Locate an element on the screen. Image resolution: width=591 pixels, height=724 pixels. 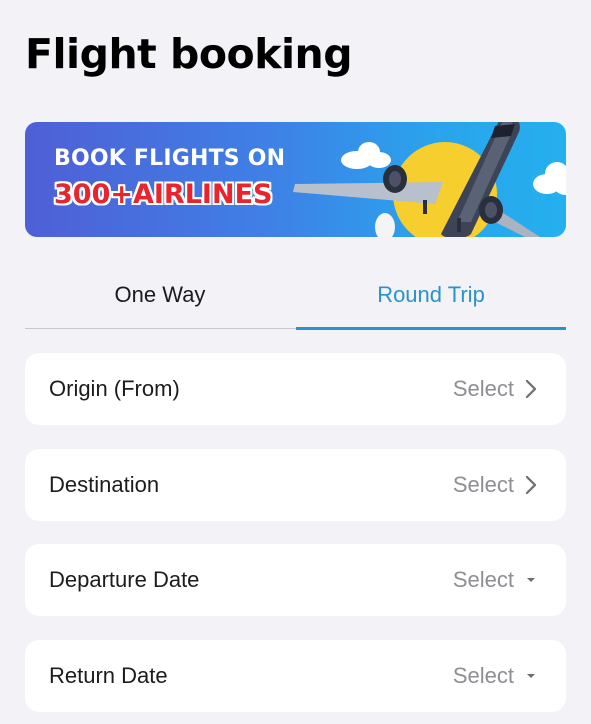
destination-value: Select is located at coordinates (483, 484).